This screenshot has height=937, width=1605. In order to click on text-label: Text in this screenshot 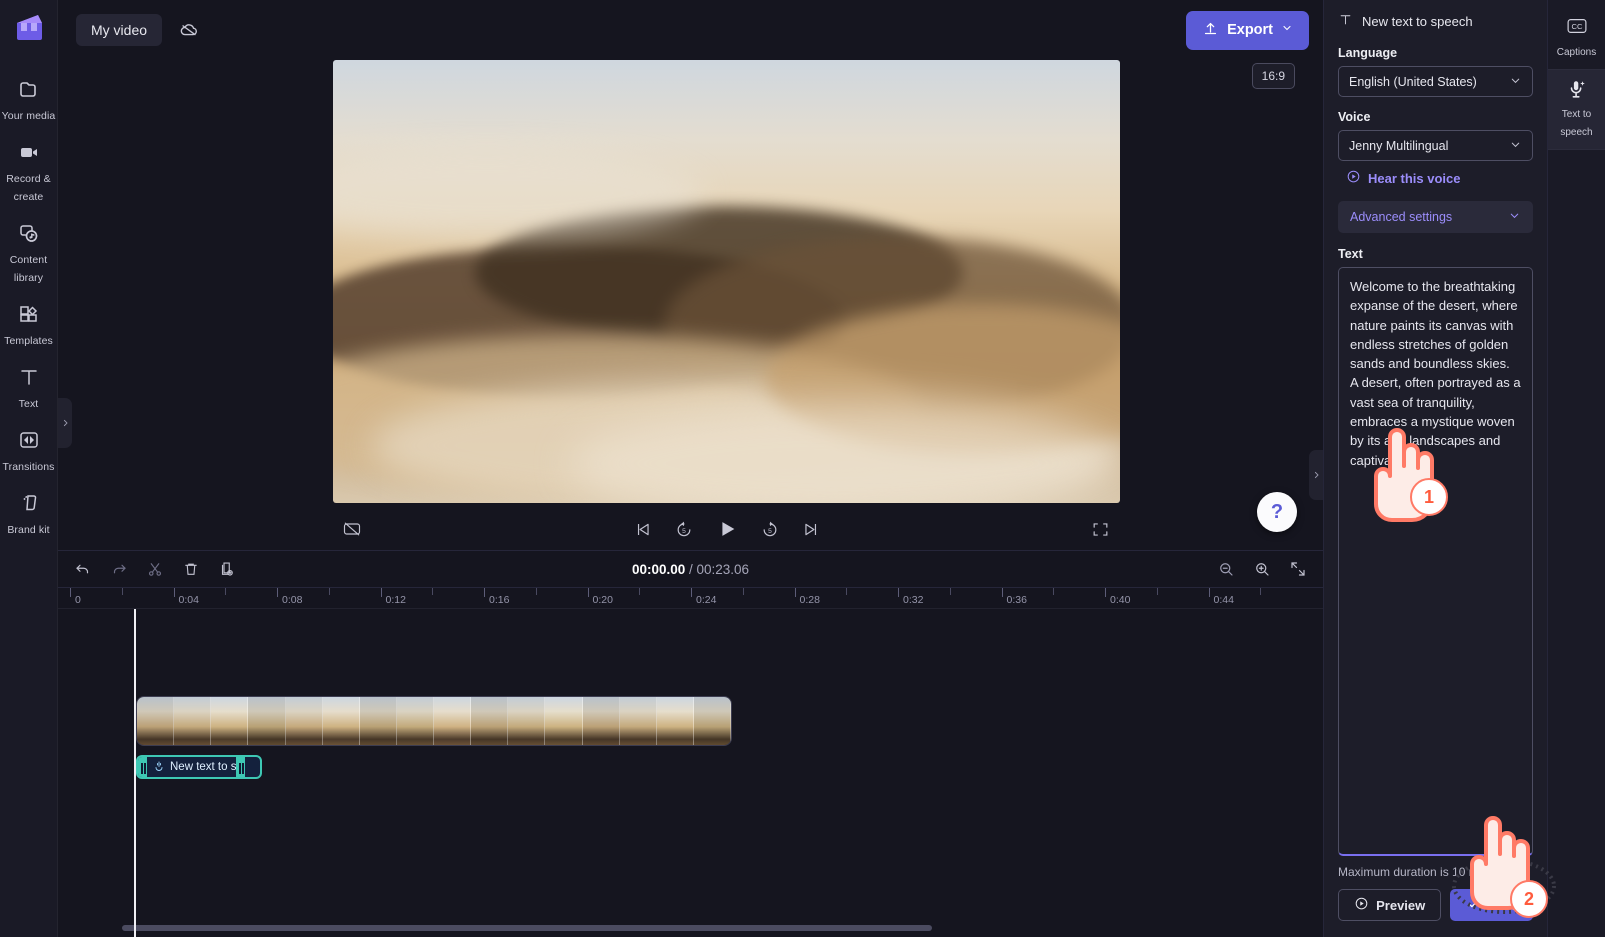, I will do `click(1350, 254)`.